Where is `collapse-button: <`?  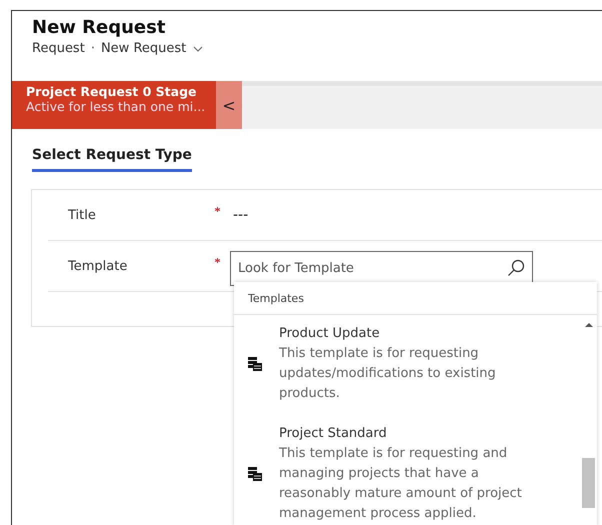
collapse-button: < is located at coordinates (229, 105).